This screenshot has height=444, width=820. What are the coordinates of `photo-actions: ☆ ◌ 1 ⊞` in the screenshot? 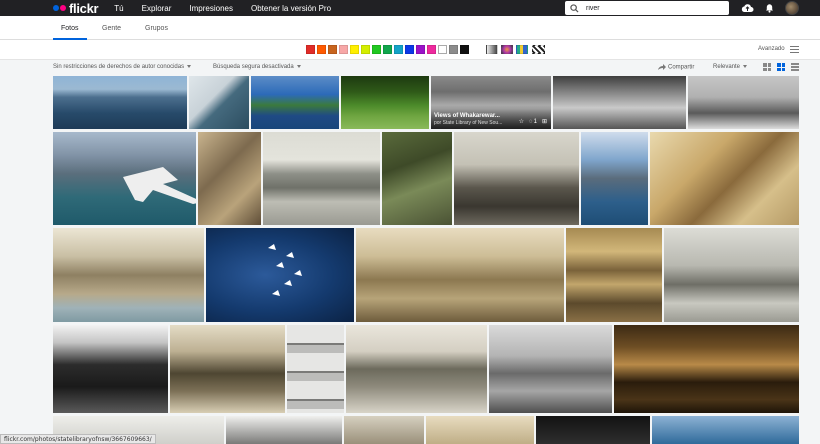 It's located at (530, 122).